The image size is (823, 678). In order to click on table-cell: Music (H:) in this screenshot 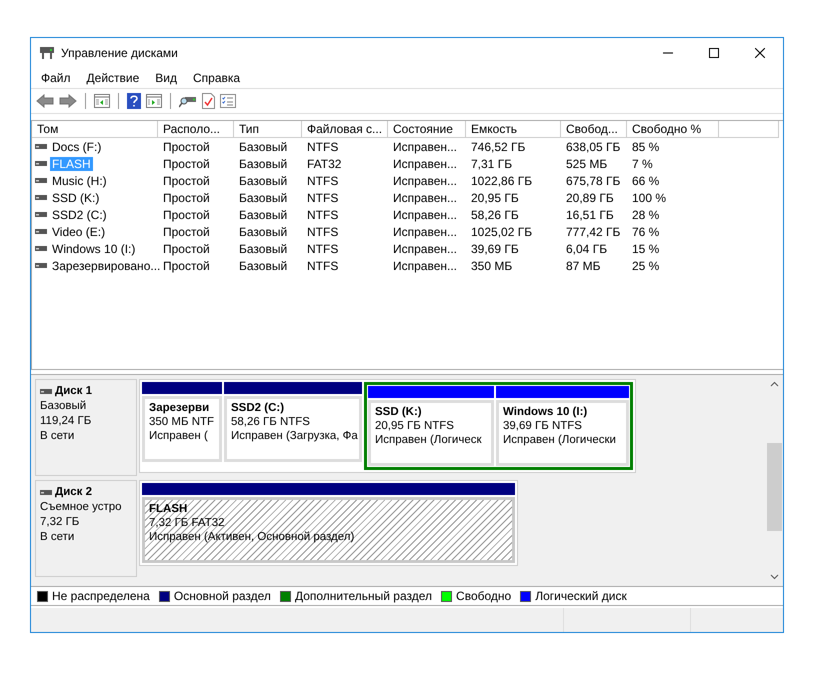, I will do `click(79, 181)`.